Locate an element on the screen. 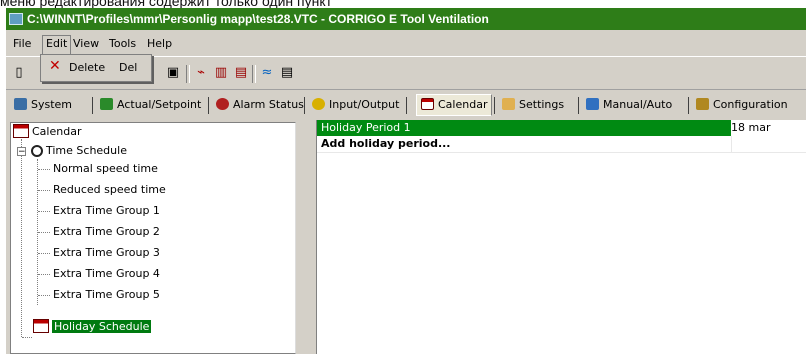 This screenshot has width=806, height=354. holiday-period-value: 18 mar is located at coordinates (768, 128).